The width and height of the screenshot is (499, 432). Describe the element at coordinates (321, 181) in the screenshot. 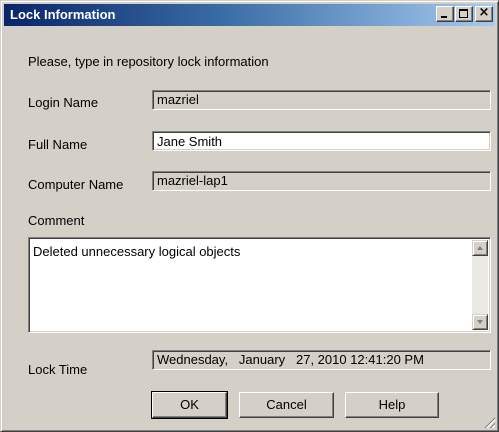

I see `computer-name-field: mazriel-lap1` at that location.